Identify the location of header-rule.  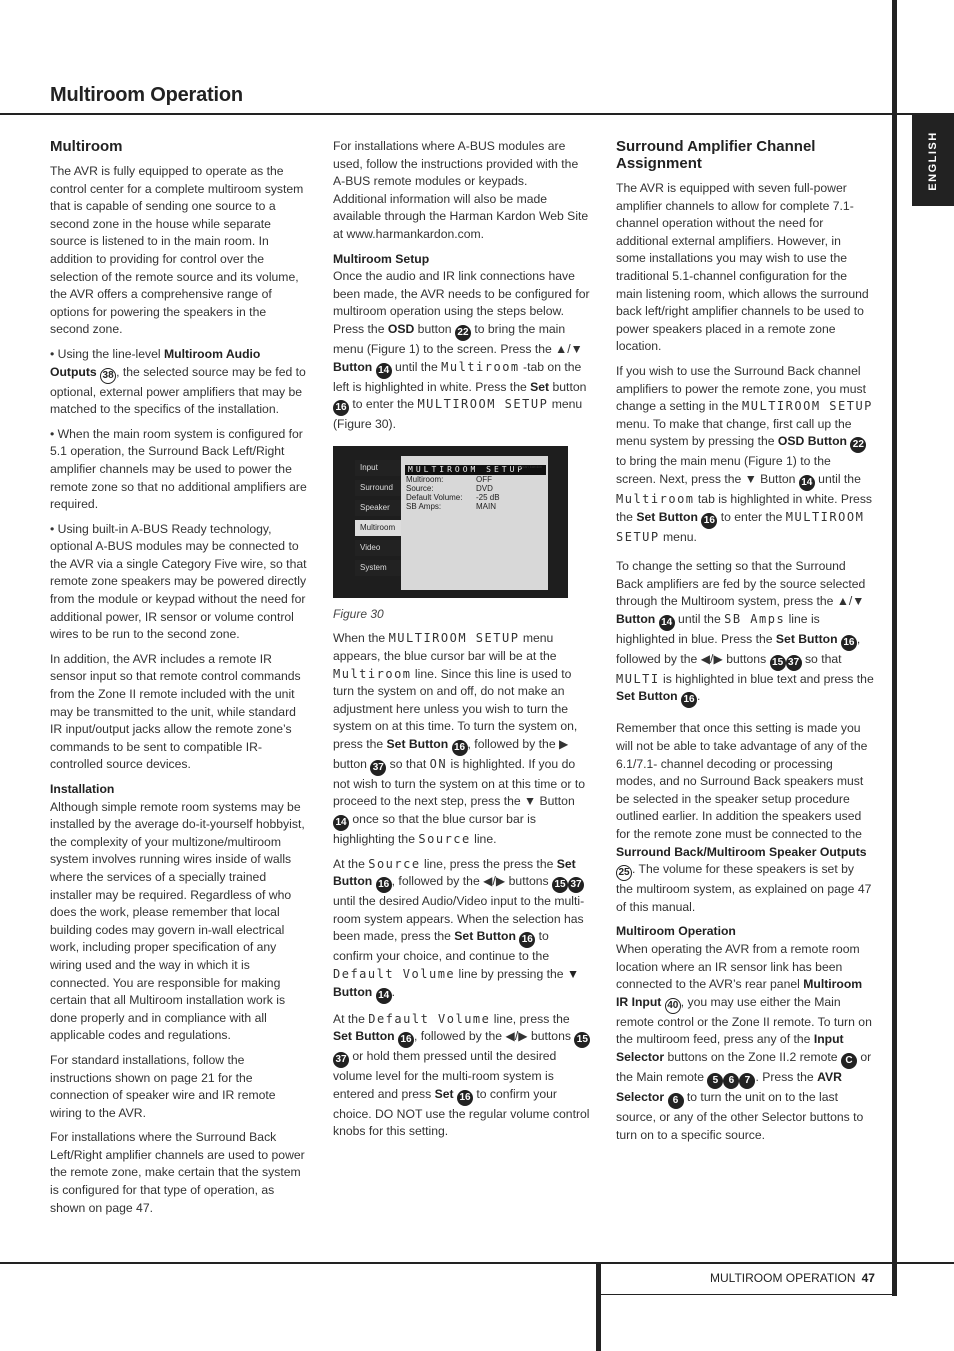
(477, 114).